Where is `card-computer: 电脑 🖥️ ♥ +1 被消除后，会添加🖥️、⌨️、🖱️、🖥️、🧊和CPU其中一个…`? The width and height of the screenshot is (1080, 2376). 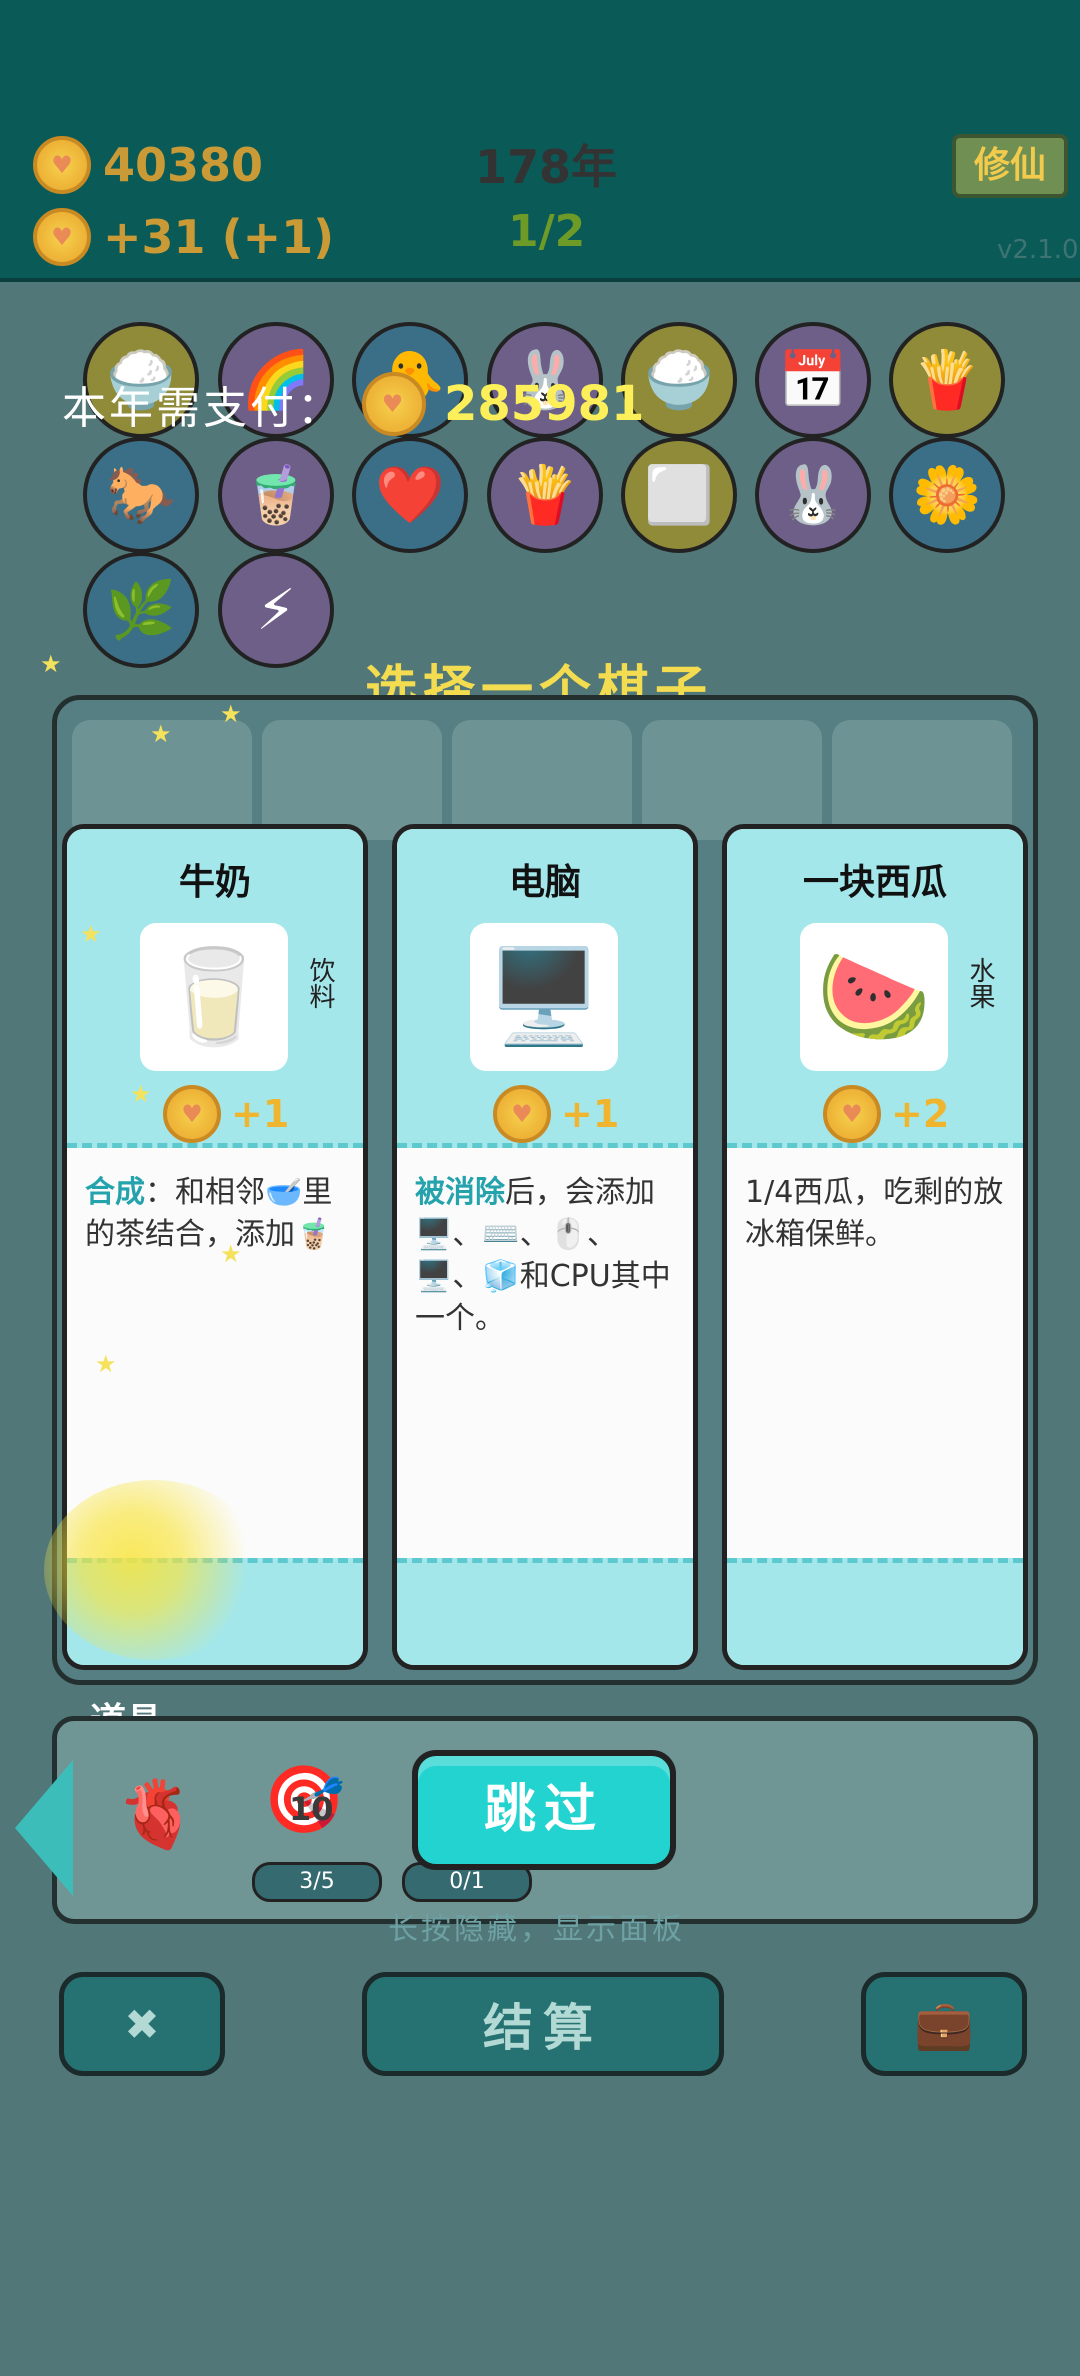
card-computer: 电脑 🖥️ ♥ +1 被消除后，会添加🖥️、⌨️、🖱️、🖥️、🧊和CPU其中一个… is located at coordinates (545, 1247).